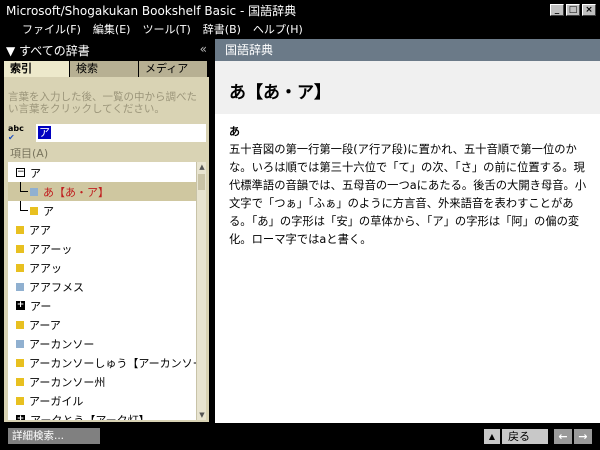  What do you see at coordinates (112, 363) in the screenshot?
I see `list-item-label: アーカンソーしゅう【アーカンソー州` at bounding box center [112, 363].